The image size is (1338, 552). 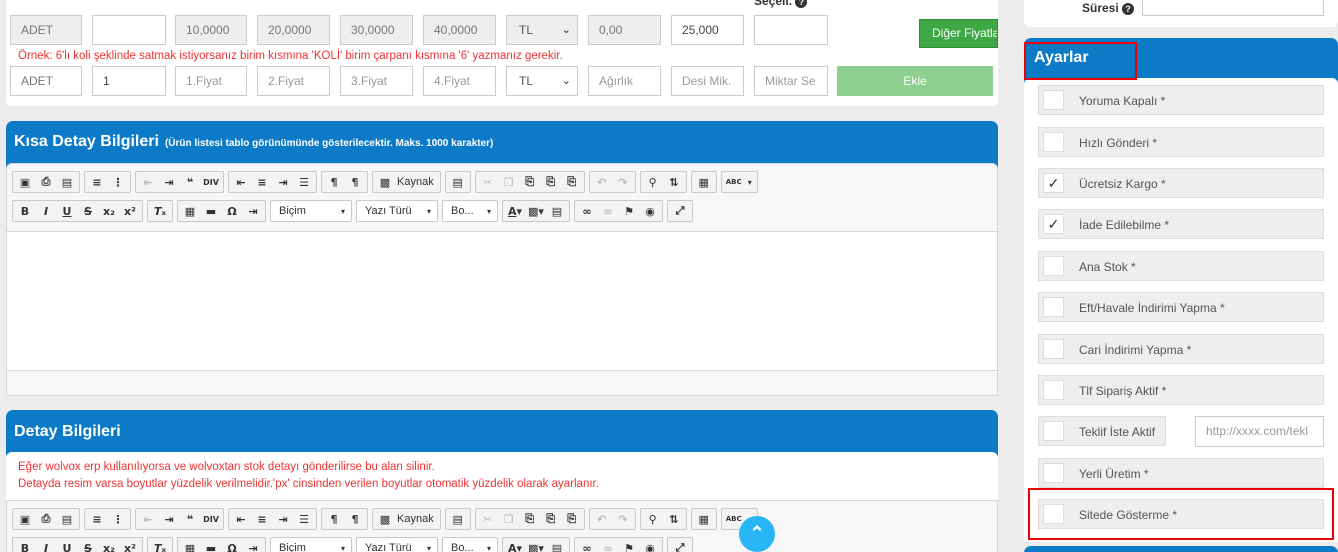 What do you see at coordinates (1233, 8) in the screenshot?
I see `duration-input` at bounding box center [1233, 8].